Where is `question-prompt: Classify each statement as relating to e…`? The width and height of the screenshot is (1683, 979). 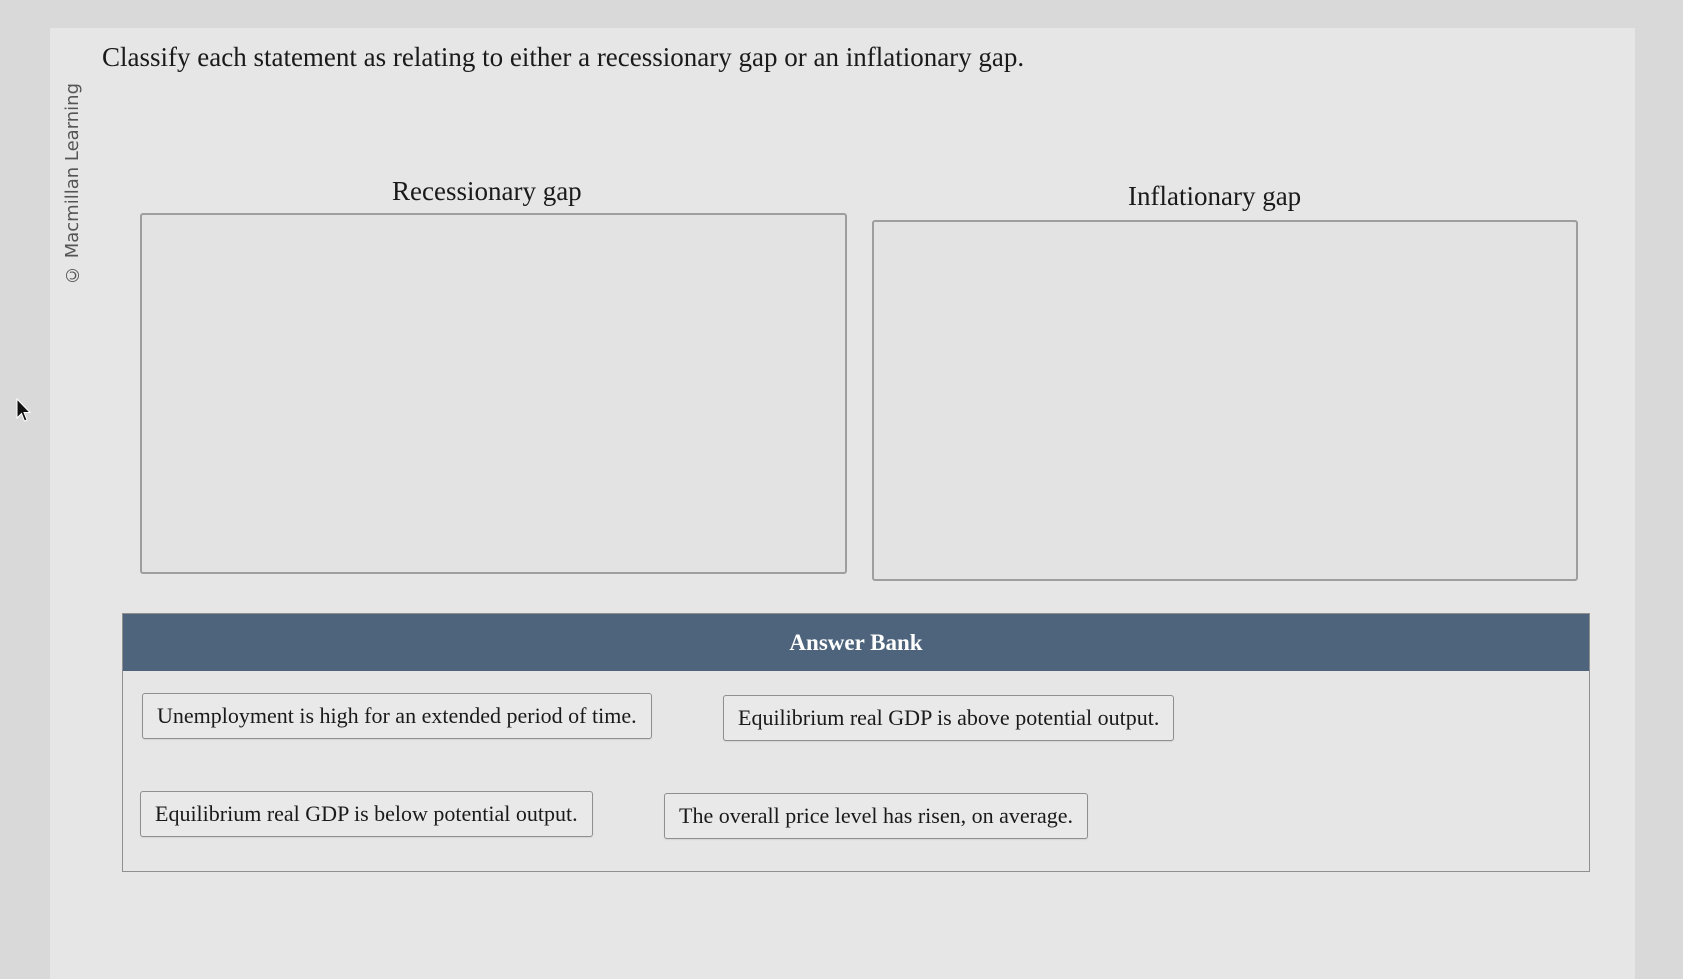 question-prompt: Classify each statement as relating to e… is located at coordinates (563, 57).